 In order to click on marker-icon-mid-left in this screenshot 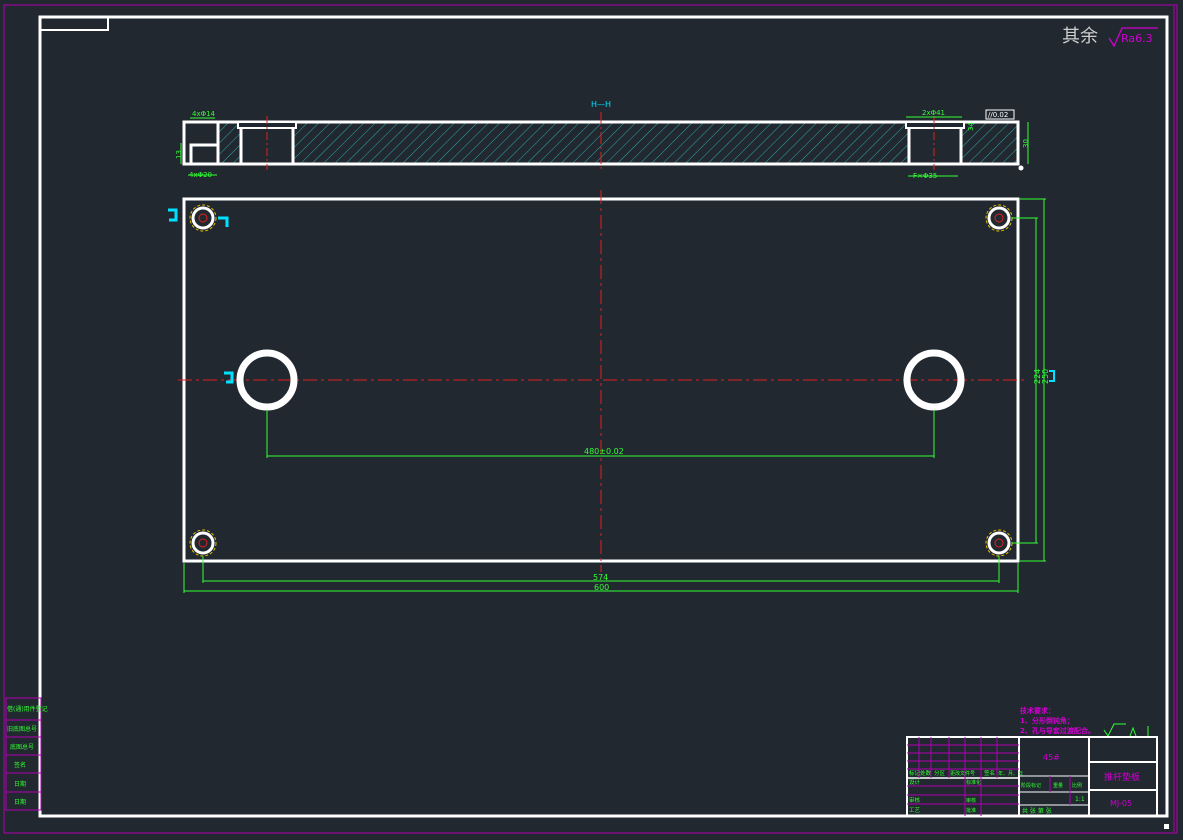, I will do `click(229, 377)`.